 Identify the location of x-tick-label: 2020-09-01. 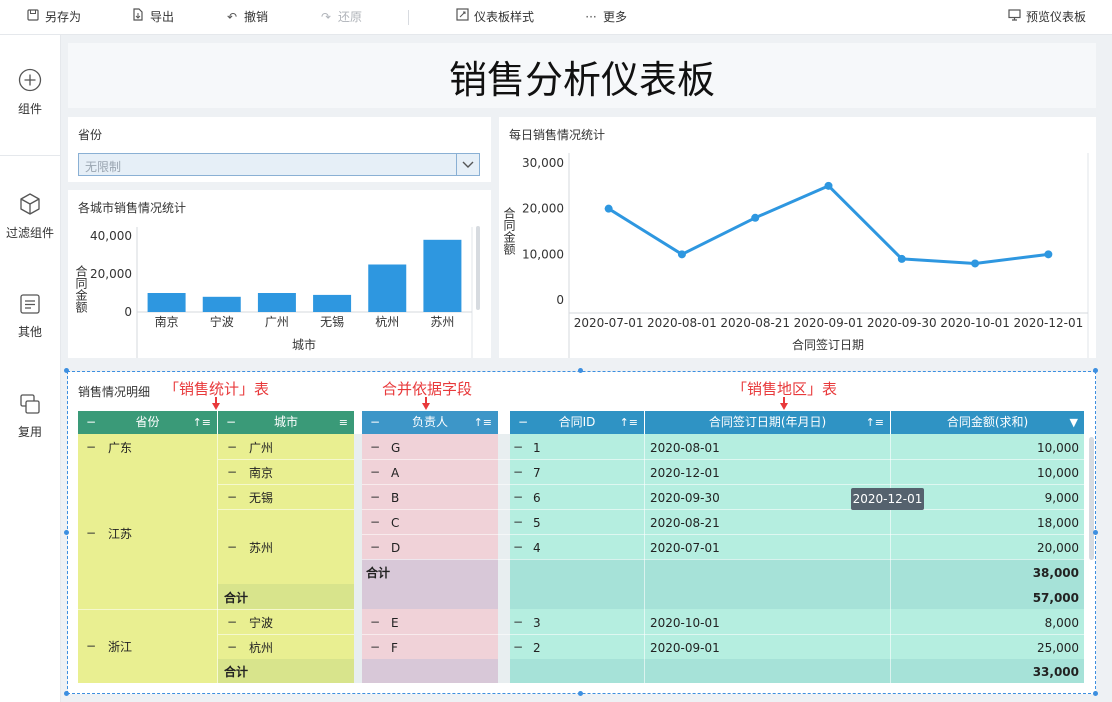
(829, 323).